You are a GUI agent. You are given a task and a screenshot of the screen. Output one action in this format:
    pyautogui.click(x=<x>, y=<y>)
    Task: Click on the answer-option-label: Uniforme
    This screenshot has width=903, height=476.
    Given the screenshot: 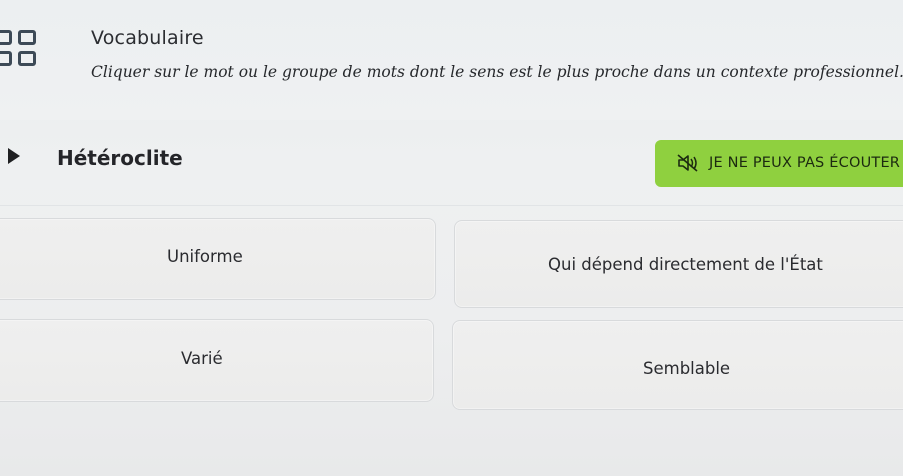 What is the action you would take?
    pyautogui.click(x=205, y=256)
    